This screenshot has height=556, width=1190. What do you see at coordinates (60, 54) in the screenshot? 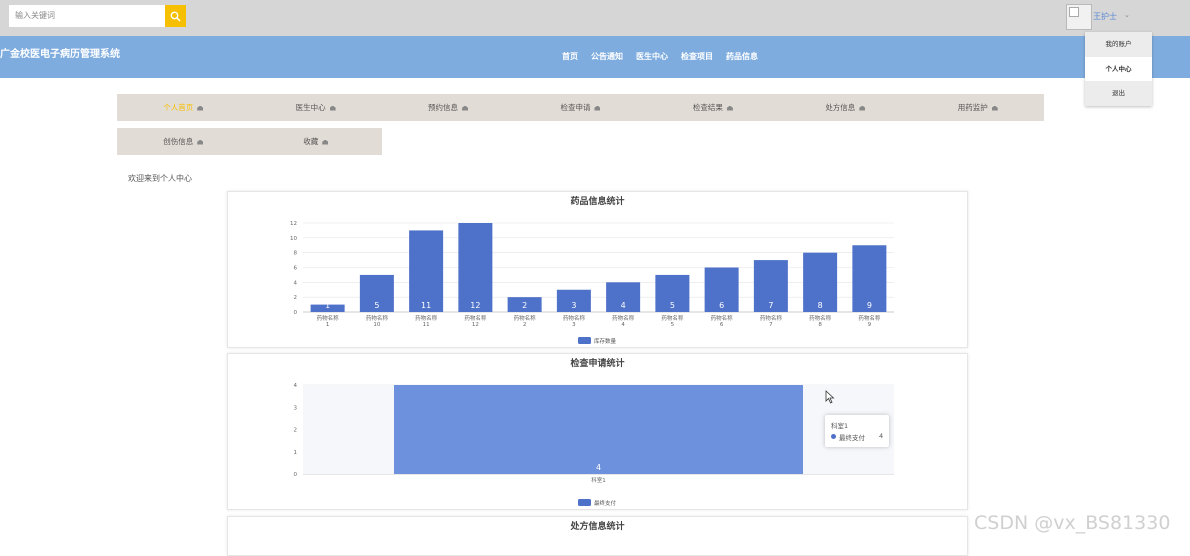
I see `site-title: 广金校医电子病历管理系统` at bounding box center [60, 54].